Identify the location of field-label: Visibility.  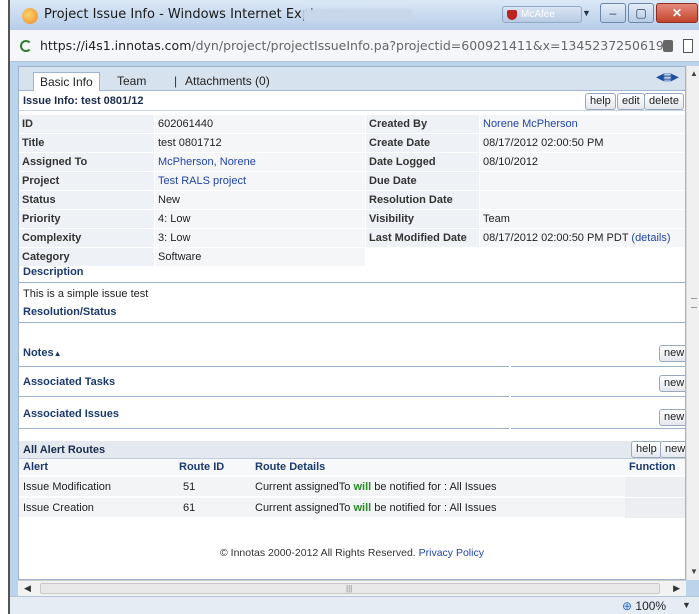
(422, 219).